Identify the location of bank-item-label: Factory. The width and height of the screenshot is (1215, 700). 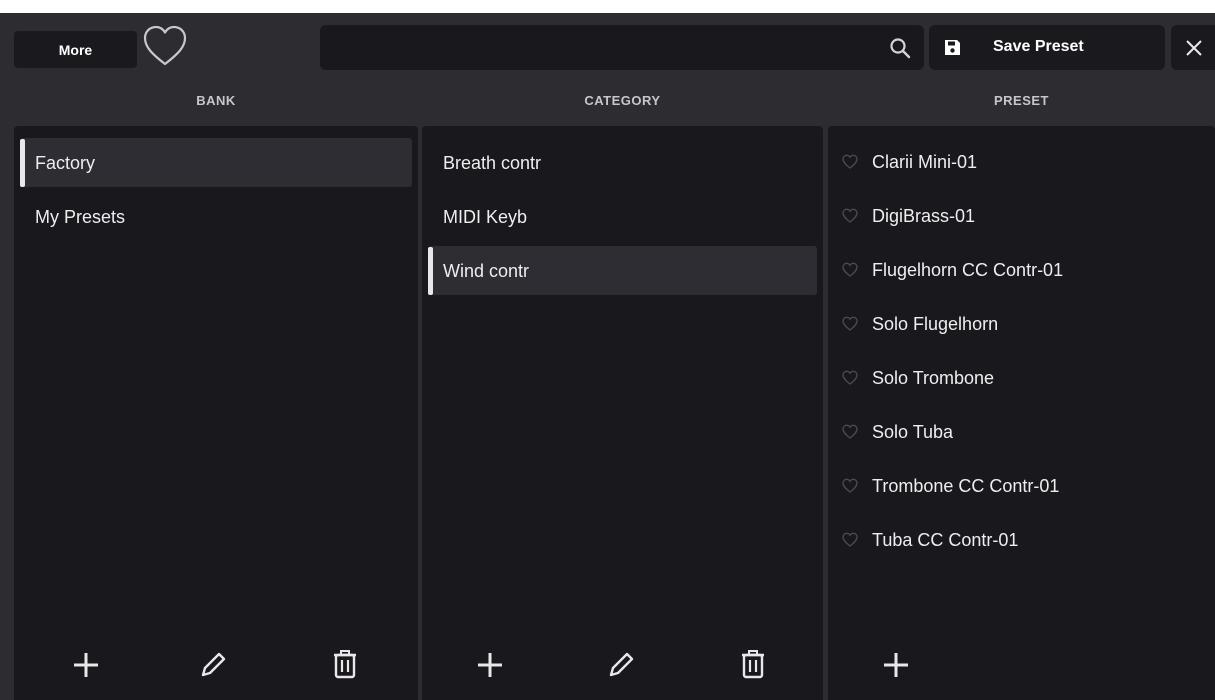
(65, 163).